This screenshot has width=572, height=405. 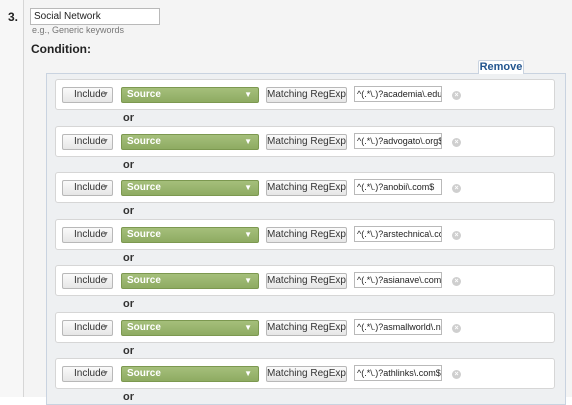 What do you see at coordinates (398, 141) in the screenshot?
I see `regex-input: ^(.*\.)?advogato\.org$` at bounding box center [398, 141].